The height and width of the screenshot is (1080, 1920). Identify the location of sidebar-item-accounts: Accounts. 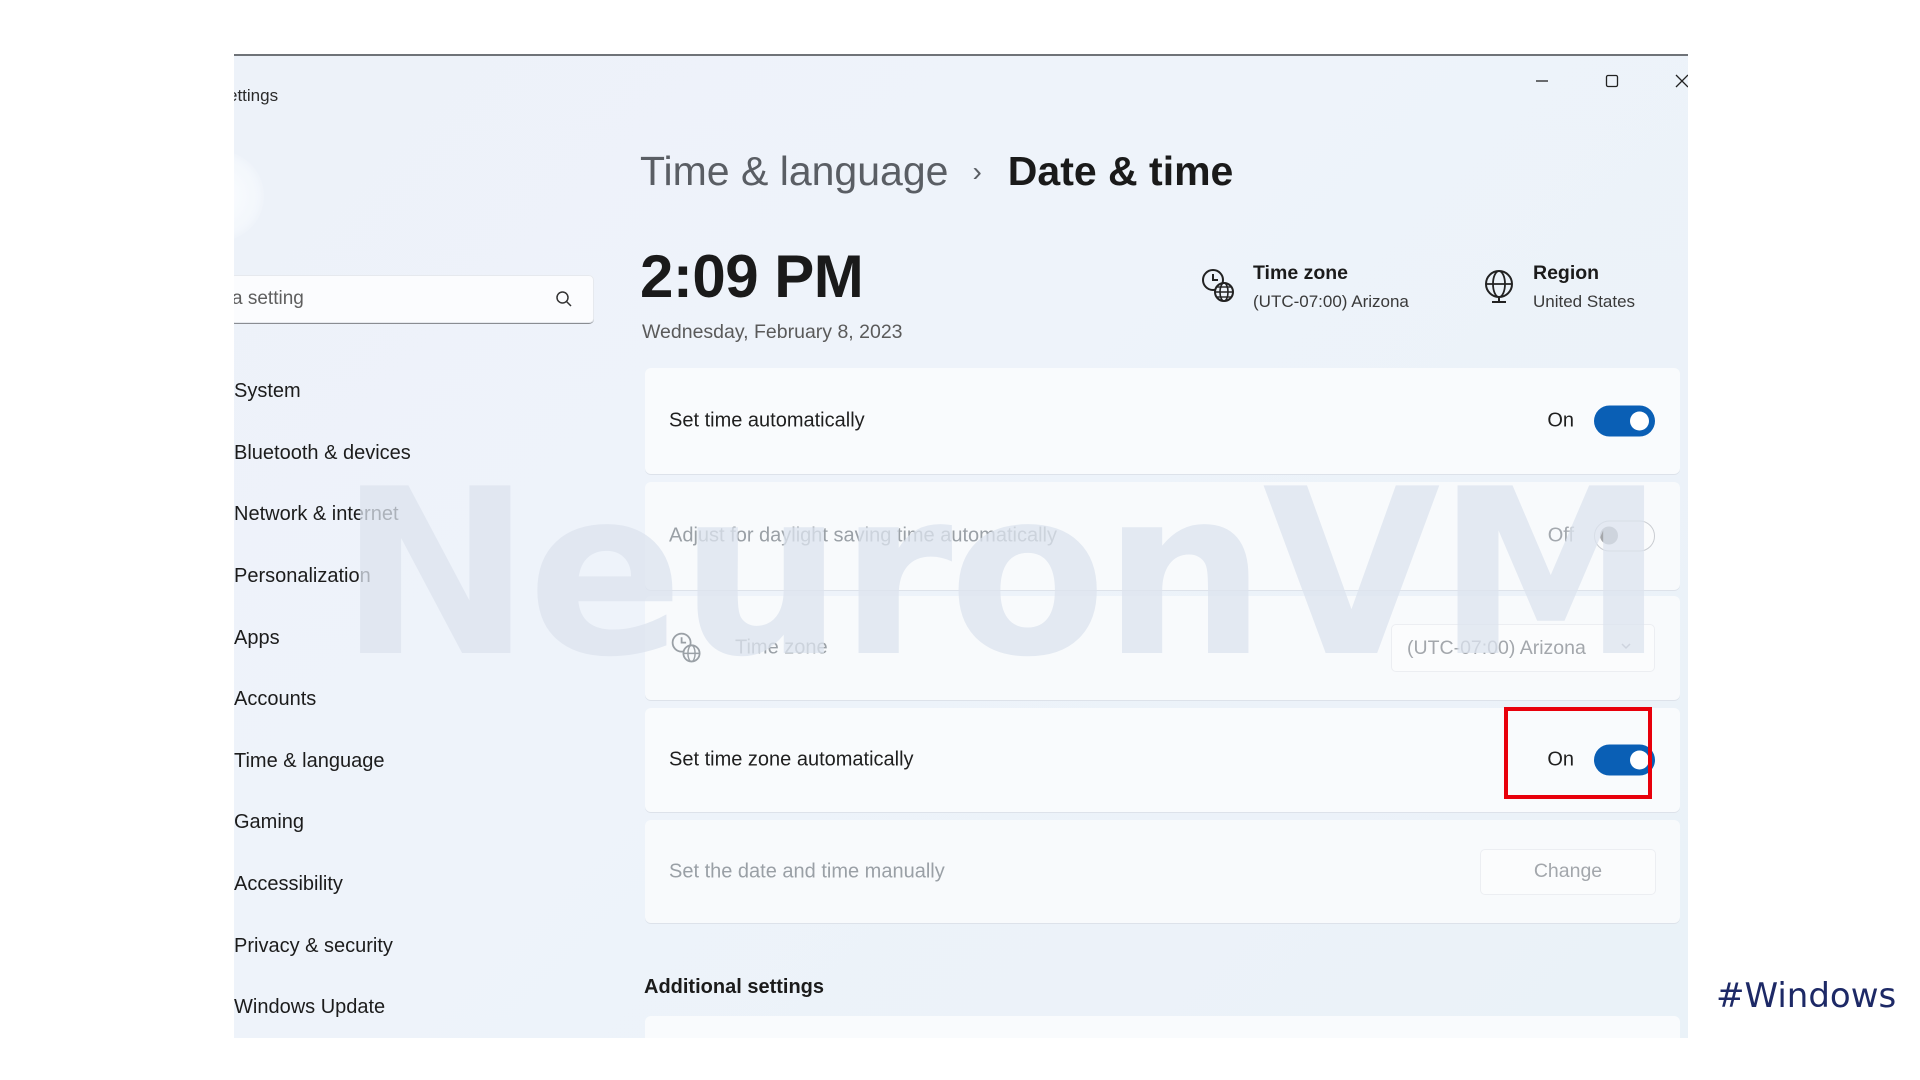
(416, 700).